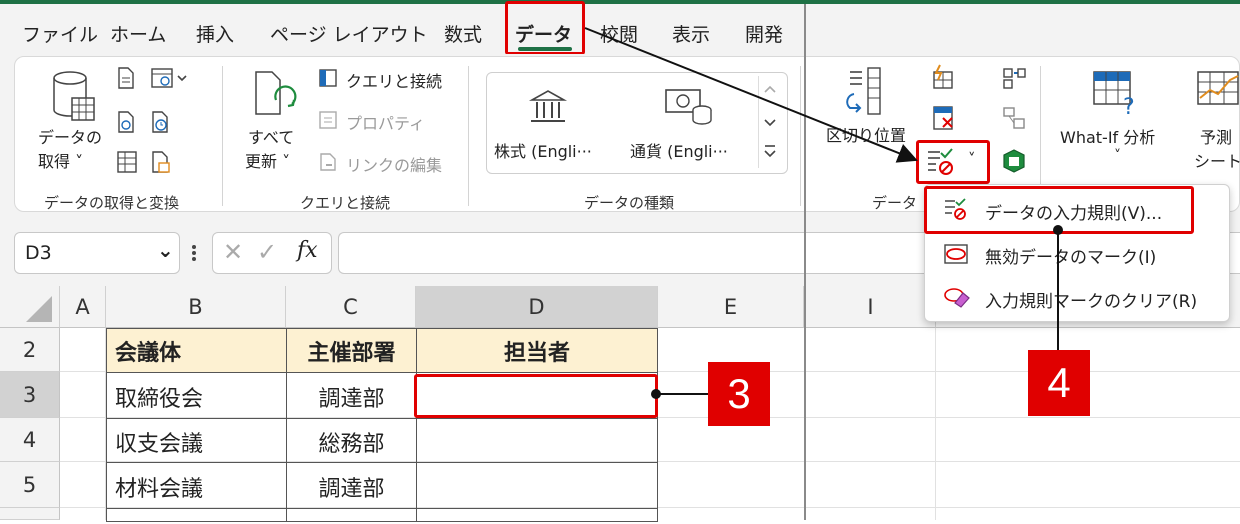  Describe the element at coordinates (1059, 383) in the screenshot. I see `step-4-callout: 4` at that location.